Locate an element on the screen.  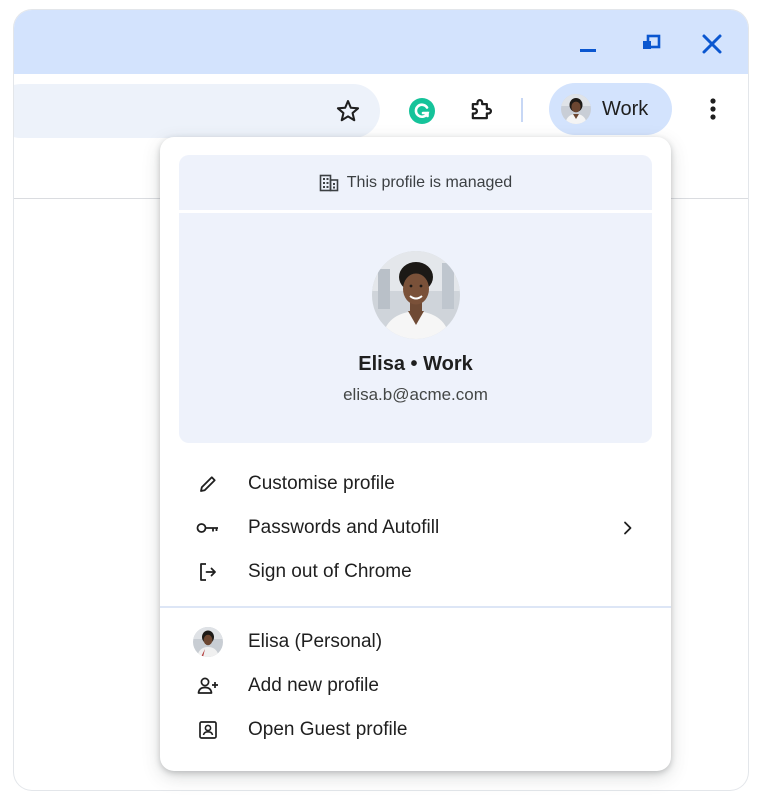
customise-profile-item: Customise profile is located at coordinates (415, 484).